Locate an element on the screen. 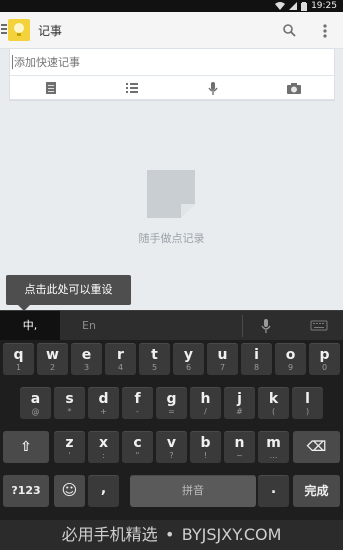 Image resolution: width=343 pixels, height=550 pixels. key-label: g is located at coordinates (171, 399).